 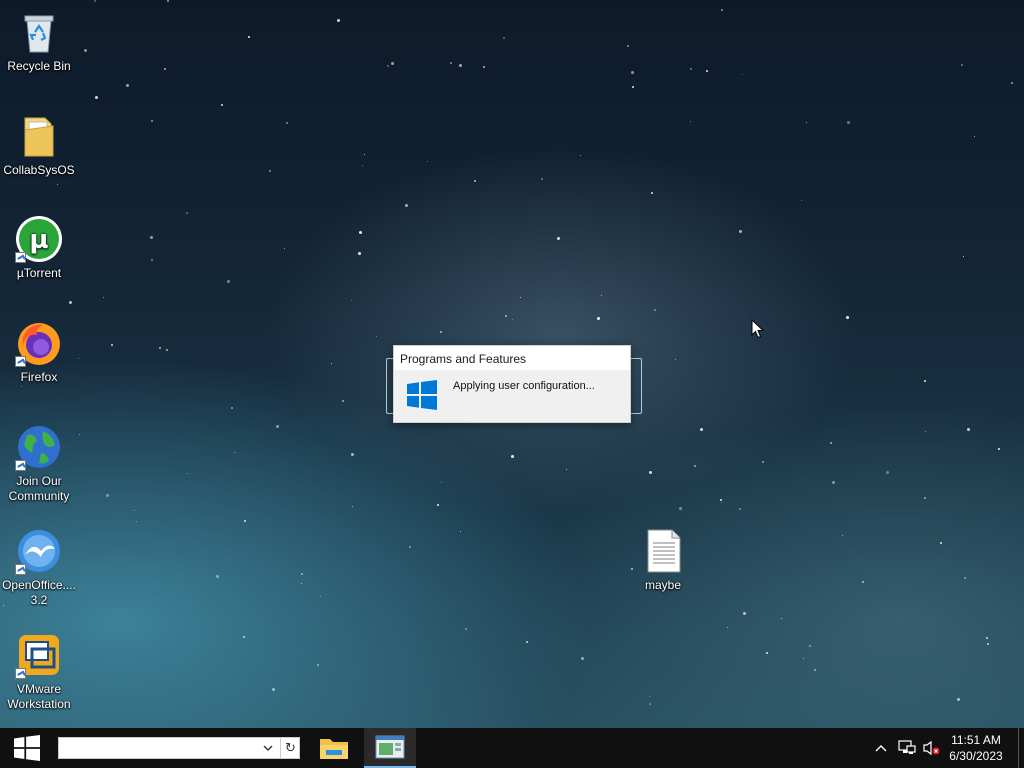 I want to click on taskbar-app-programs-features, so click(x=390, y=748).